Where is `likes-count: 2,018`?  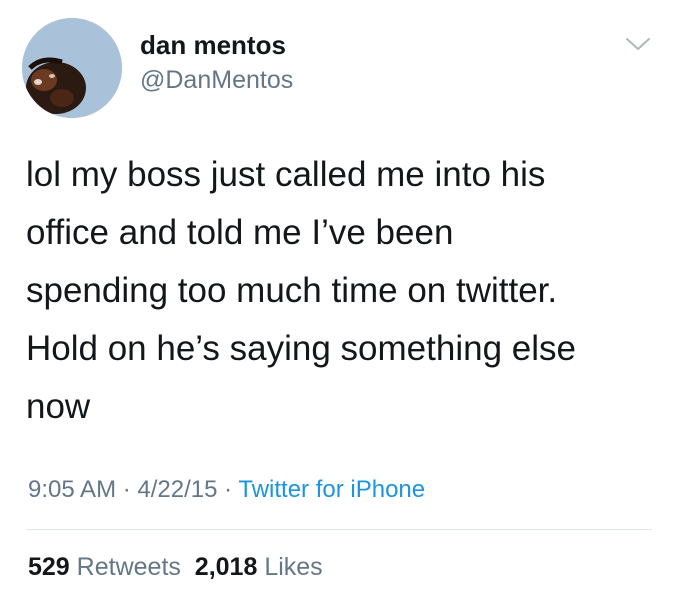
likes-count: 2,018 is located at coordinates (226, 567).